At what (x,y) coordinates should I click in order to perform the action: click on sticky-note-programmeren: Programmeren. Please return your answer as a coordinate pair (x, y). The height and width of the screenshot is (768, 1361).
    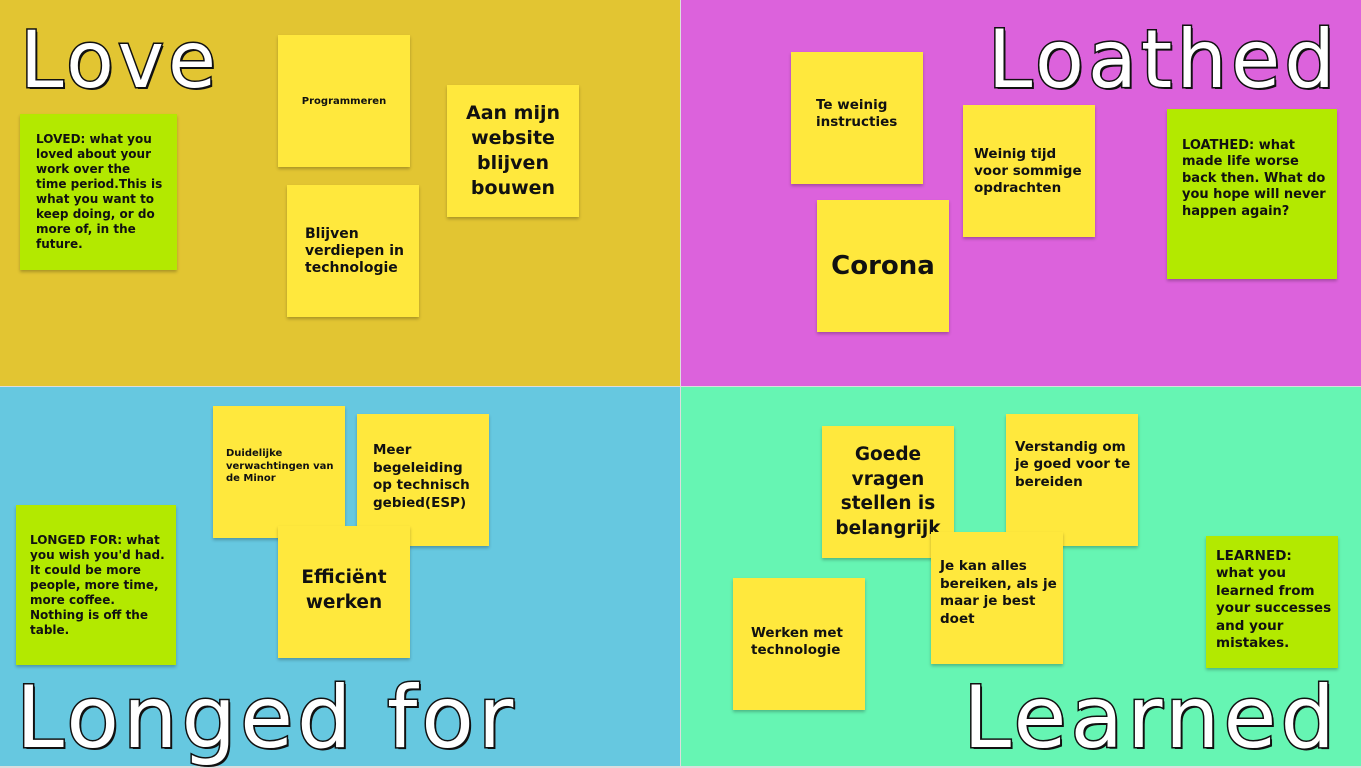
    Looking at the image, I should click on (344, 101).